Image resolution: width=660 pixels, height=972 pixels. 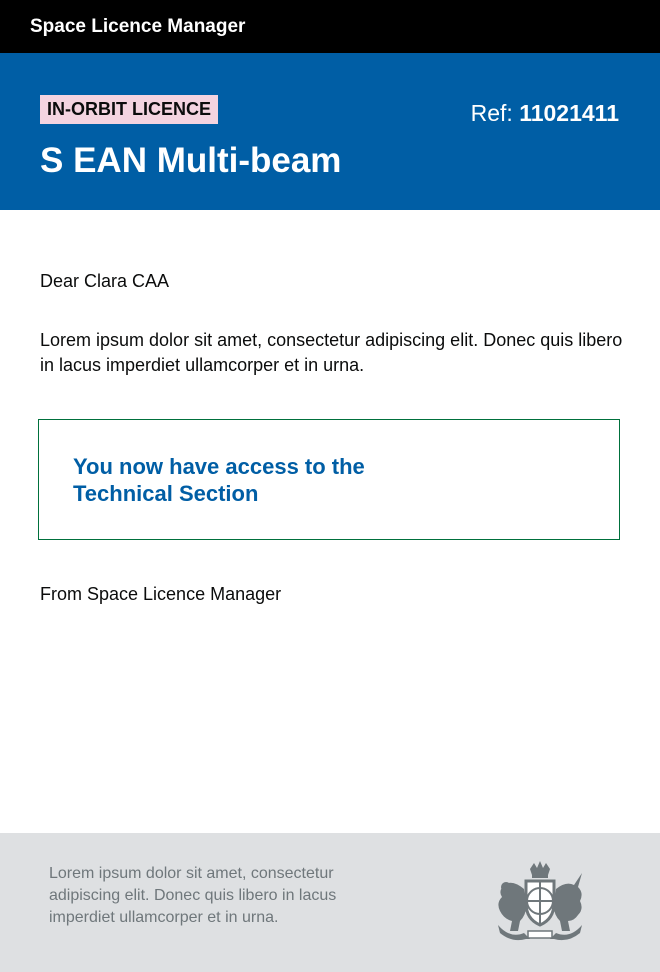 What do you see at coordinates (60, 281) in the screenshot?
I see `greeting-dear: Dear` at bounding box center [60, 281].